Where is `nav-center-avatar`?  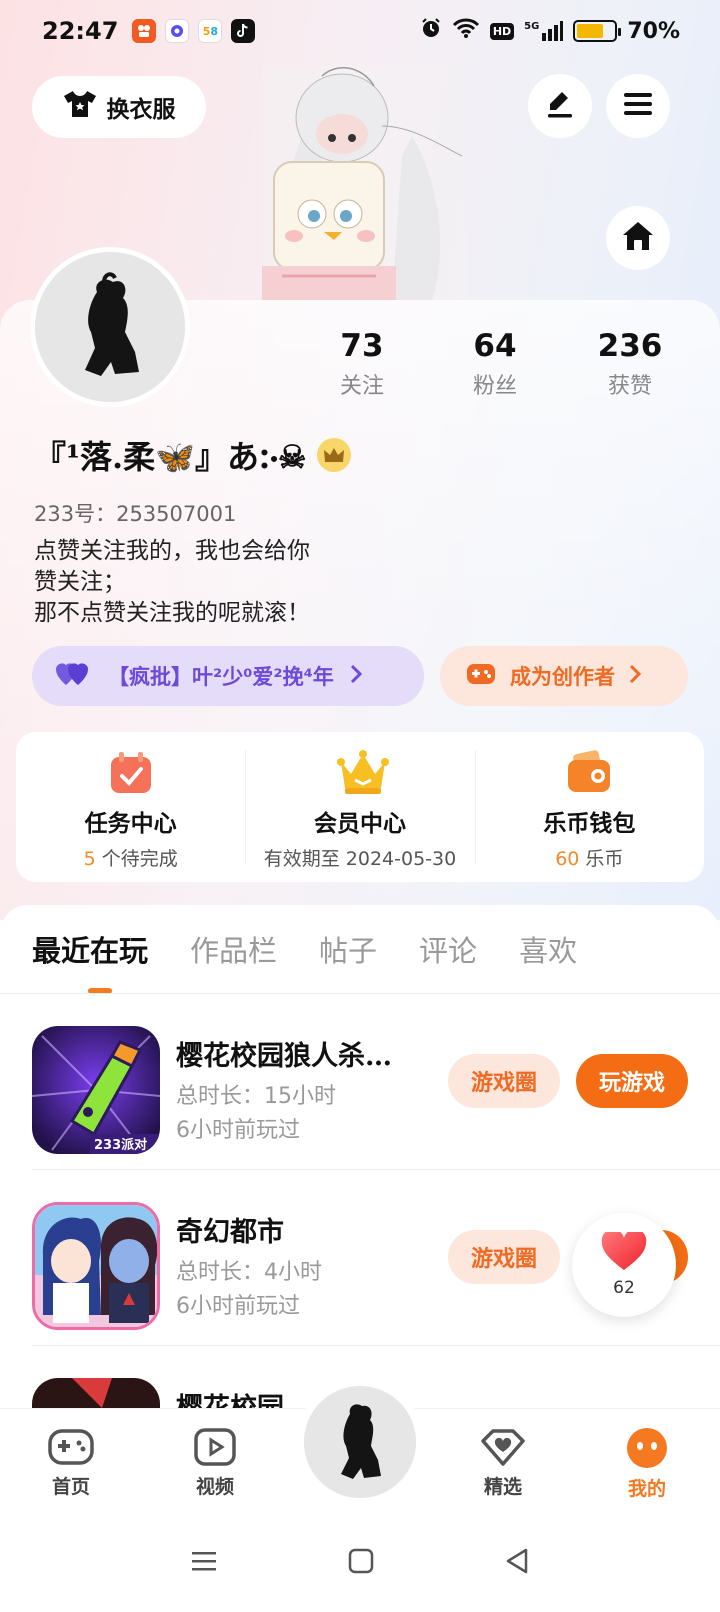 nav-center-avatar is located at coordinates (360, 1442).